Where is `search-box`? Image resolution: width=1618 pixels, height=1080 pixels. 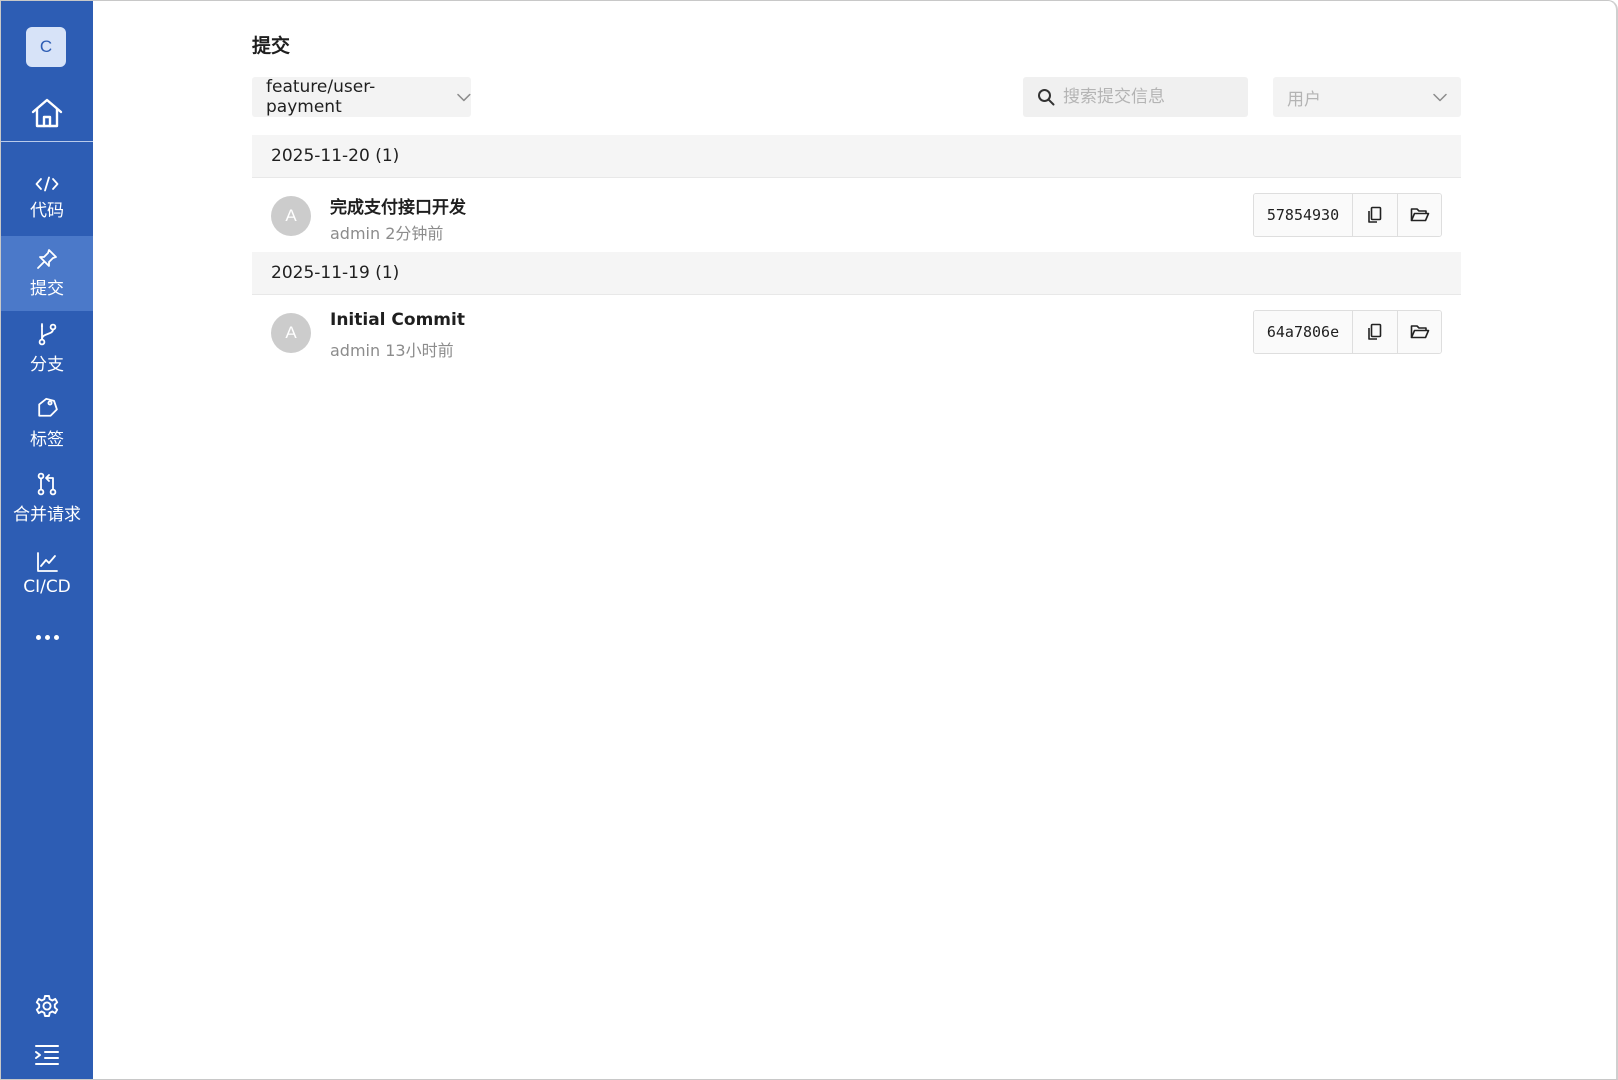
search-box is located at coordinates (1135, 97).